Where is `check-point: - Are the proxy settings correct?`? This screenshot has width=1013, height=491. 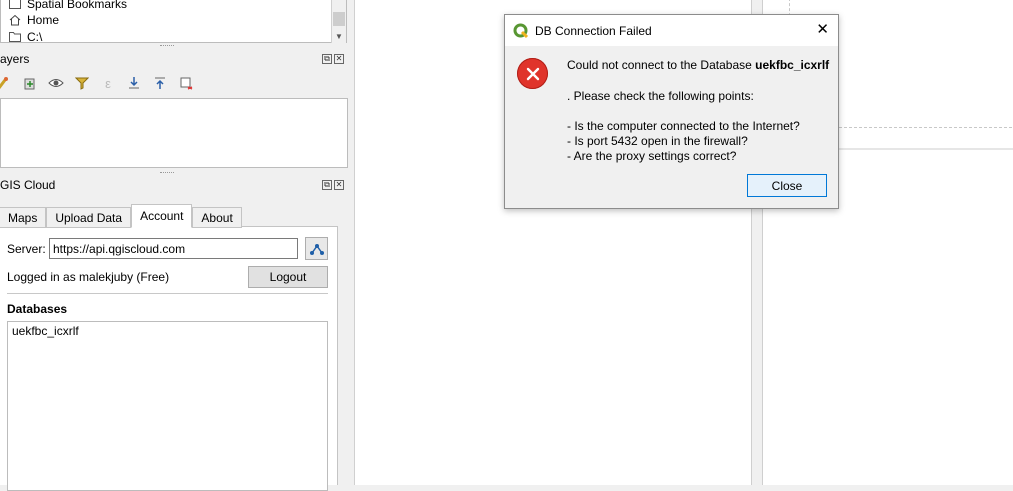 check-point: - Are the proxy settings correct? is located at coordinates (652, 156).